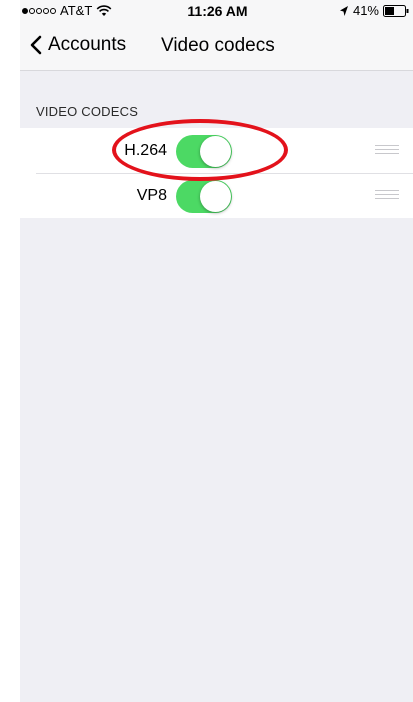  I want to click on h264-toggle, so click(204, 151).